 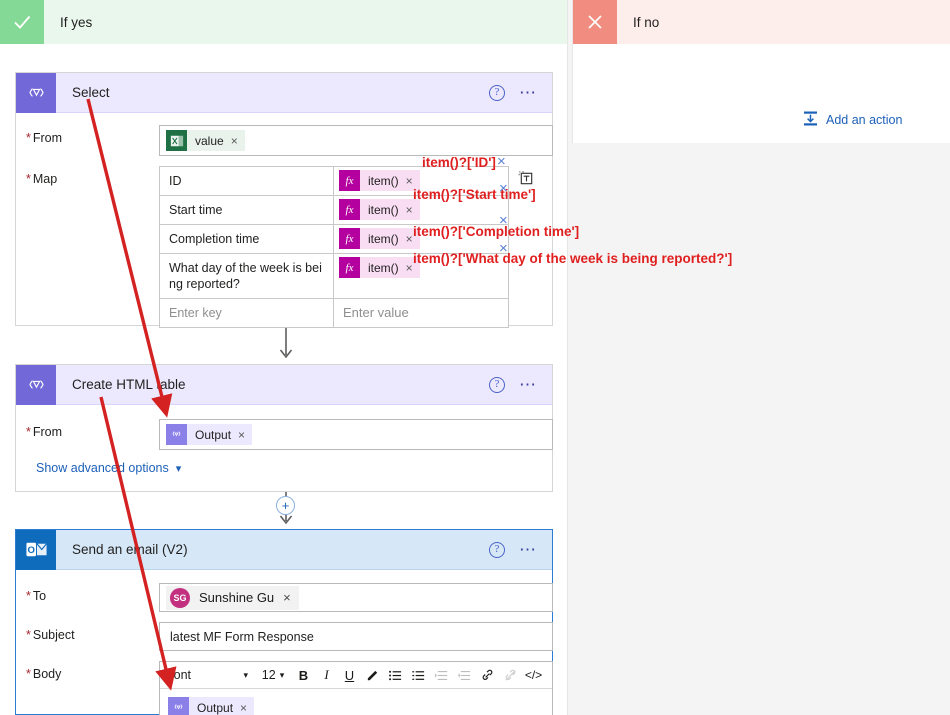 I want to click on plus-icon: +, so click(x=285, y=505).